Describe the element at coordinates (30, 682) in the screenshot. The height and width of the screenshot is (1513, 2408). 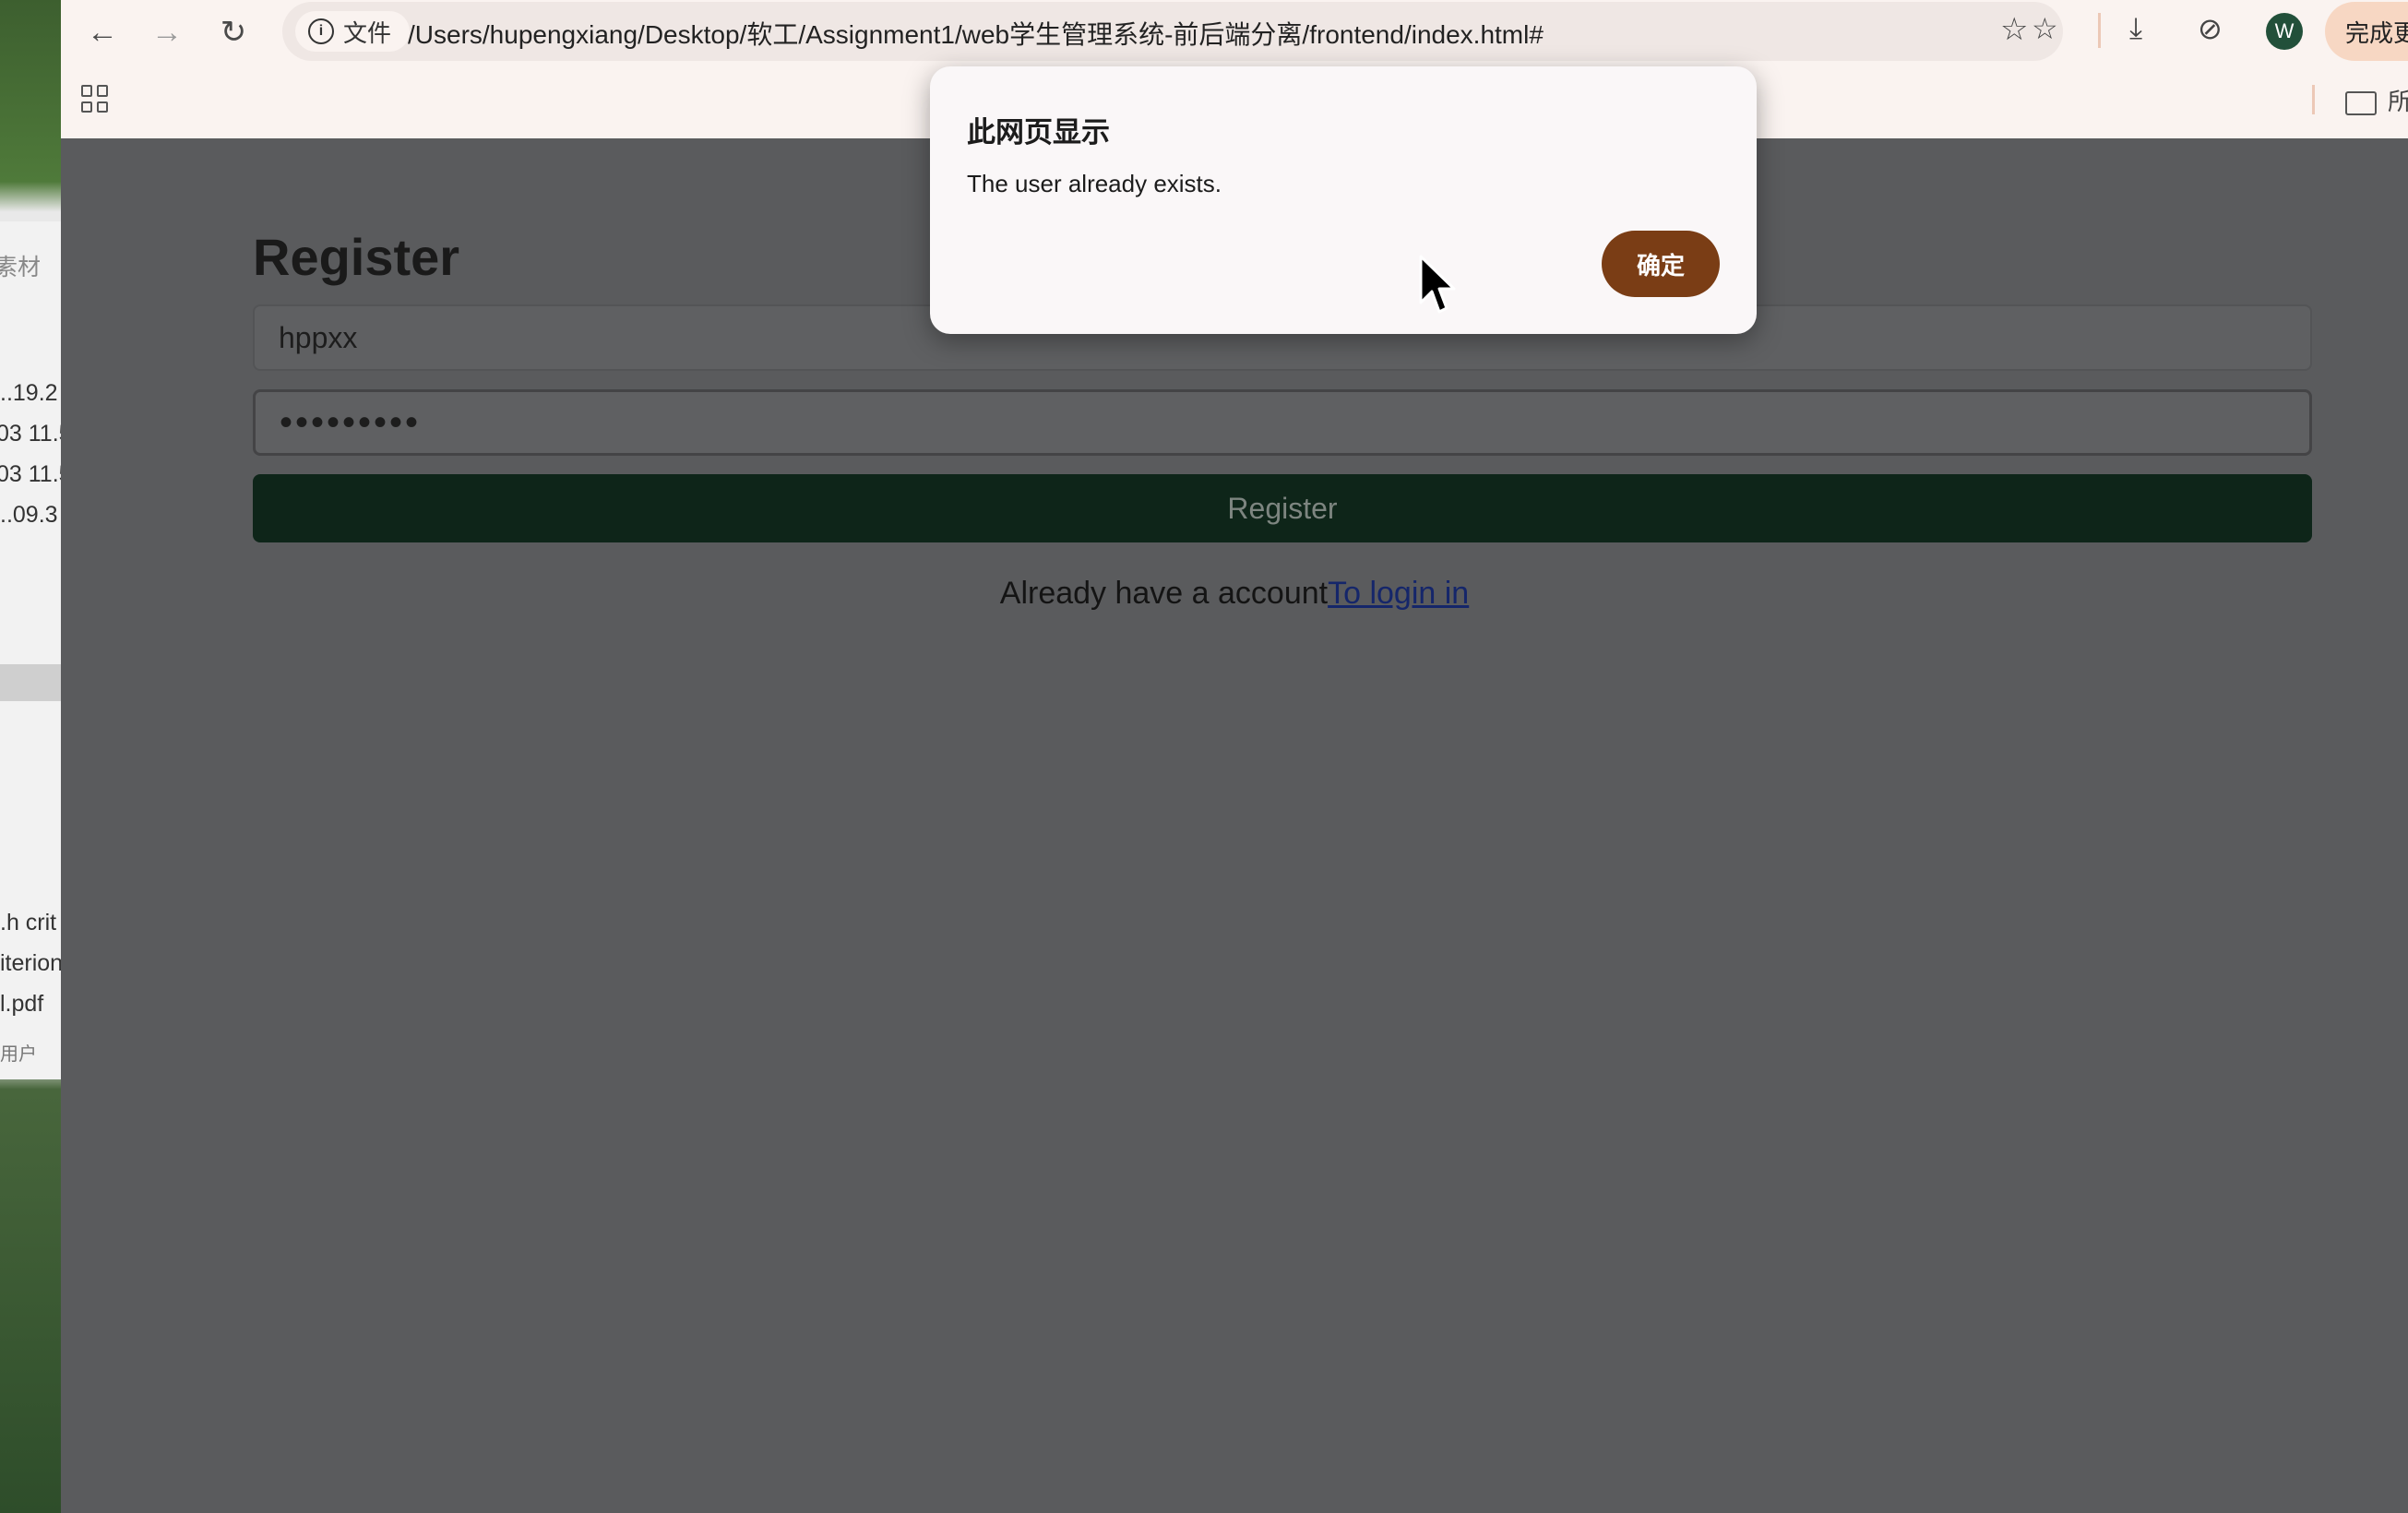
I see `side-panel-selection` at that location.